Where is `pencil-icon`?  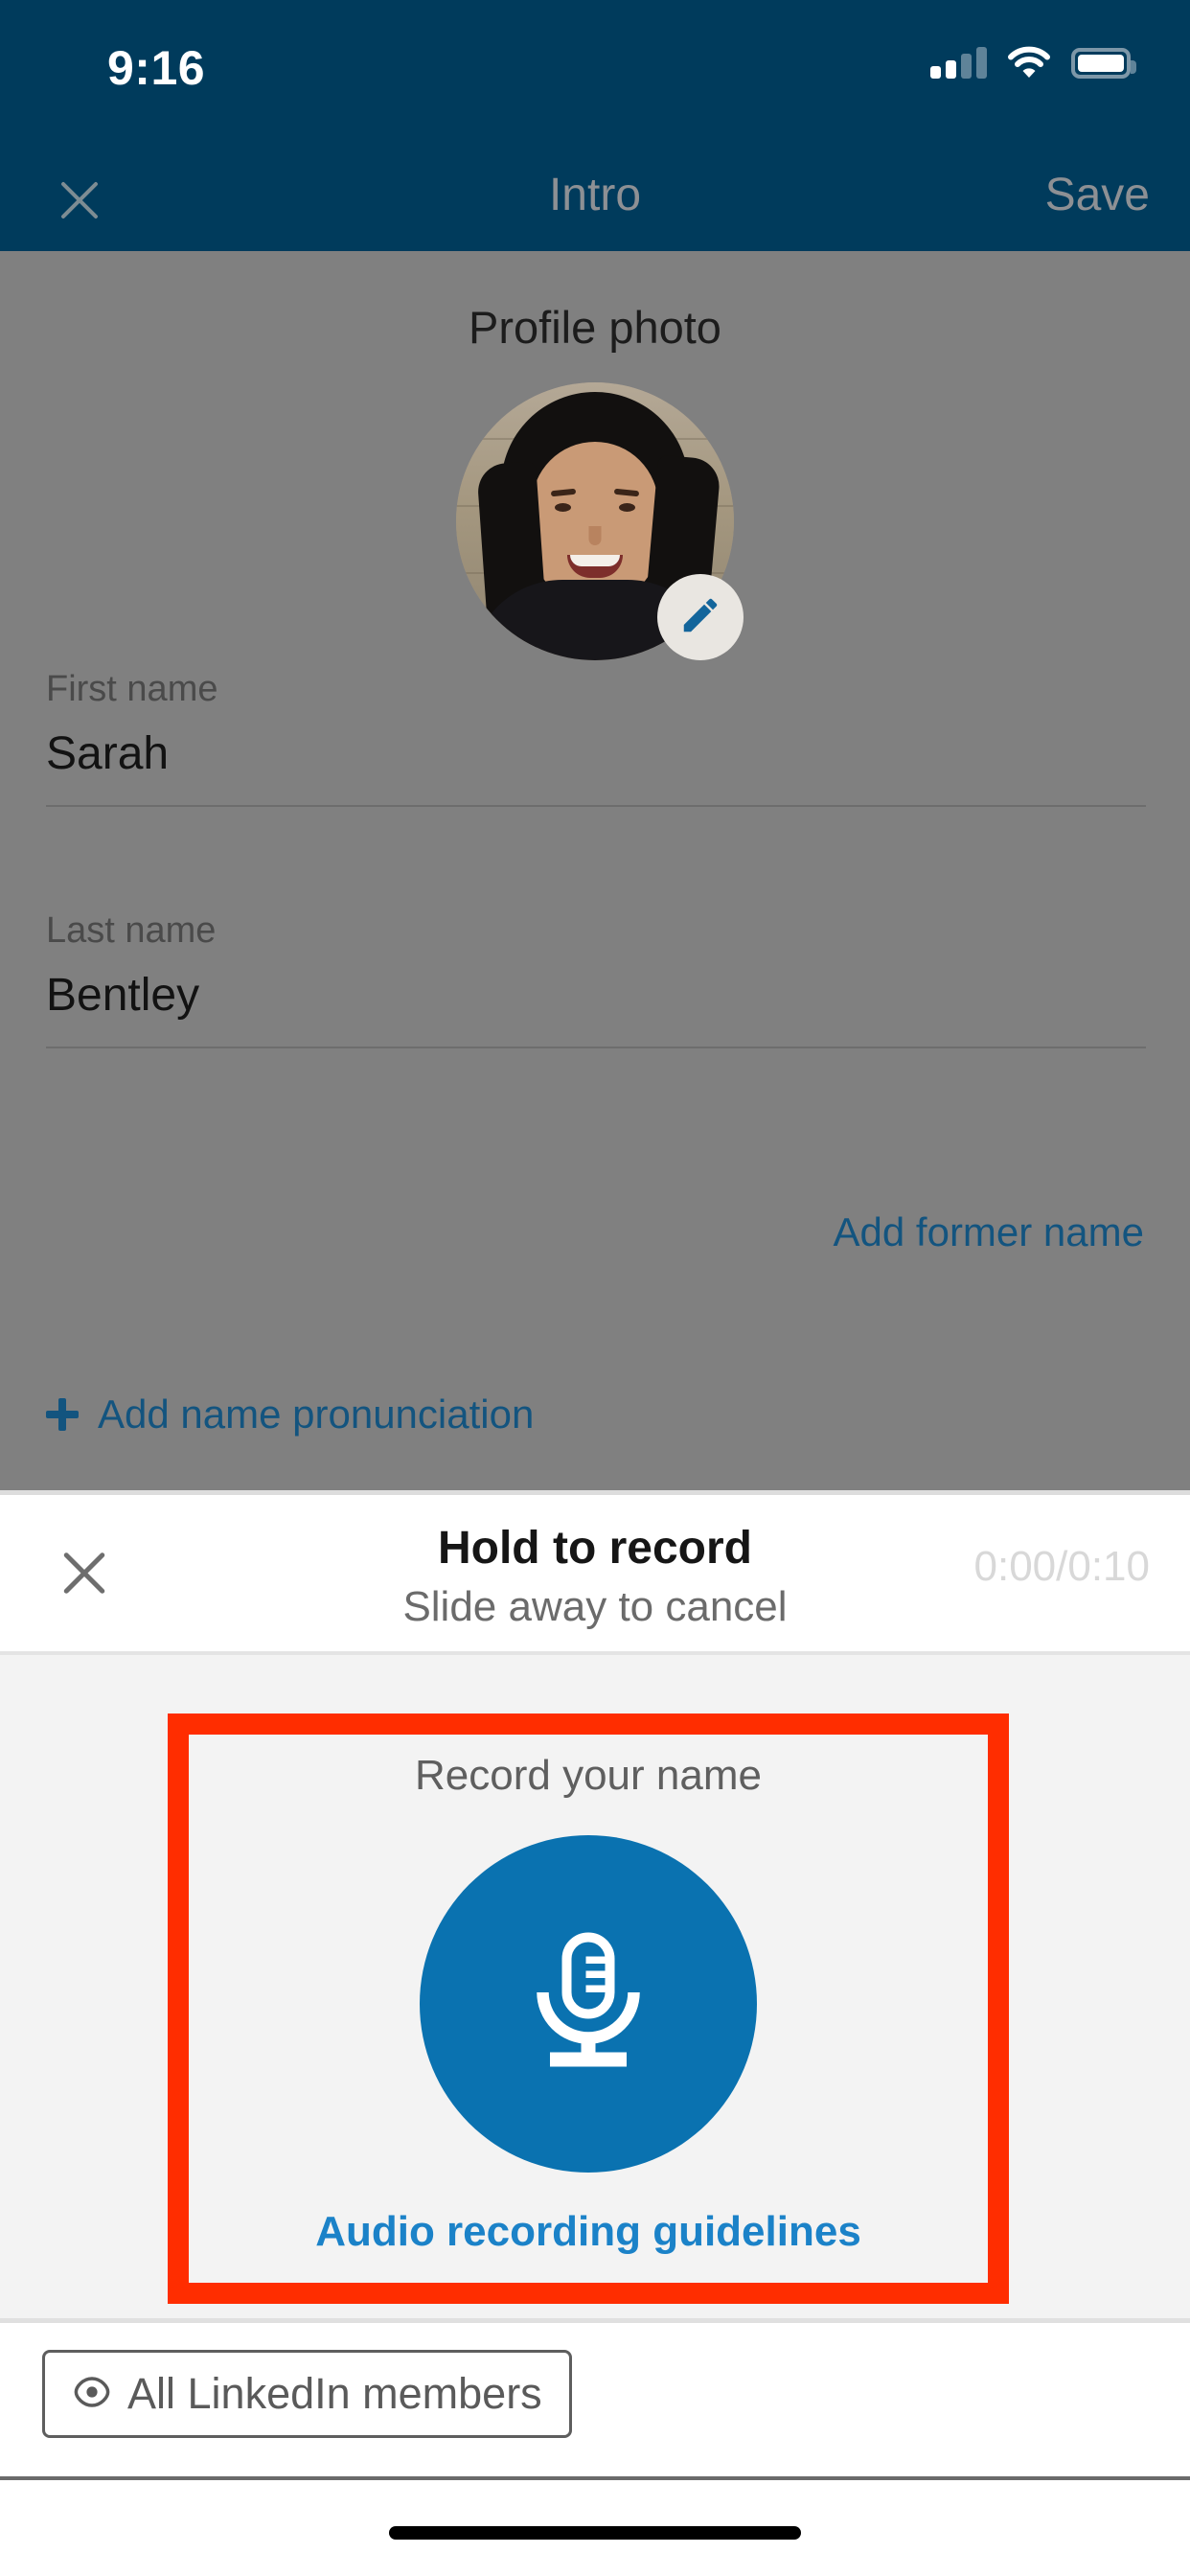 pencil-icon is located at coordinates (700, 617).